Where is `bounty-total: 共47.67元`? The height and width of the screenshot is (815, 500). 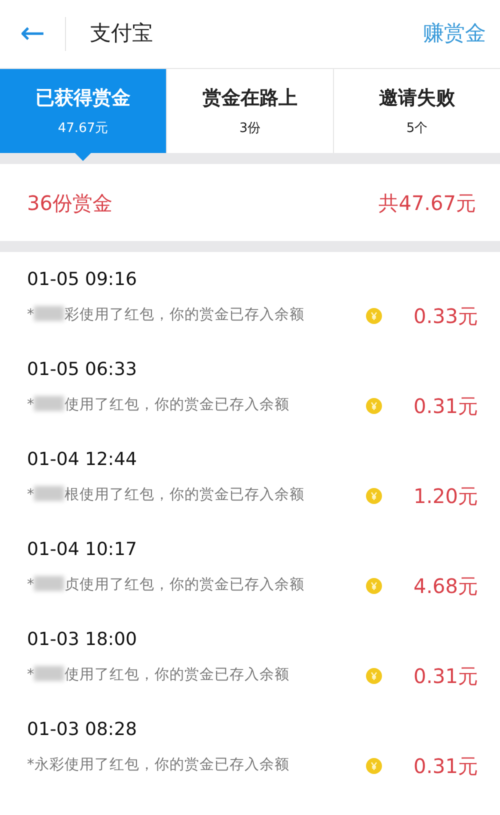
bounty-total: 共47.67元 is located at coordinates (427, 203).